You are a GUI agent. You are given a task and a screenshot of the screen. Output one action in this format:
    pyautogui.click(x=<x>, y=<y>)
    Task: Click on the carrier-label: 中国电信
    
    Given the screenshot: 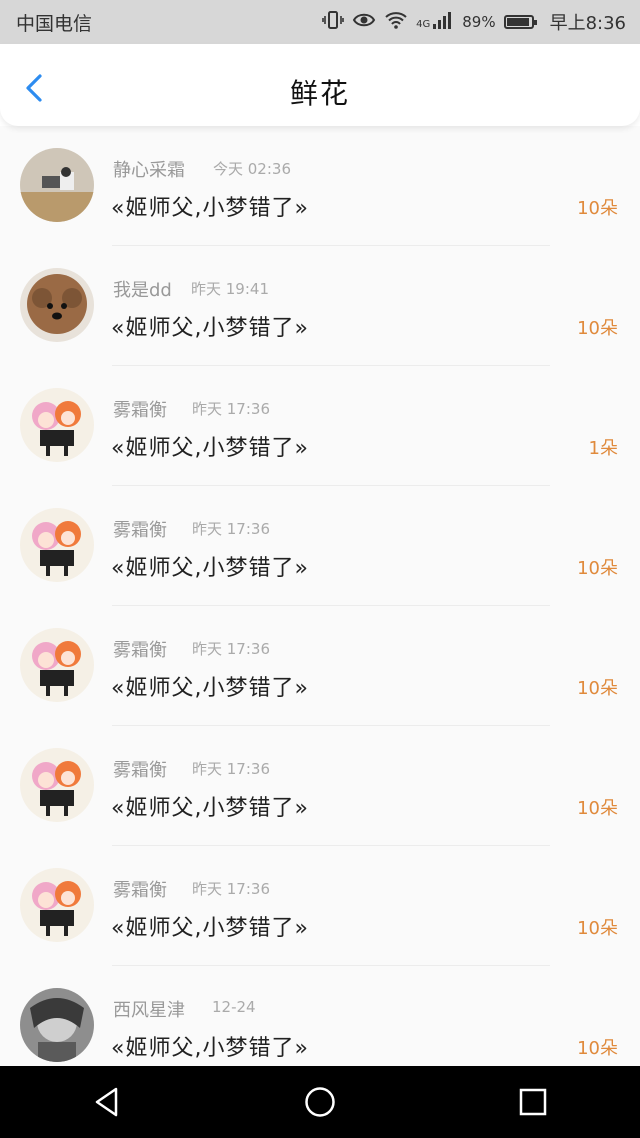 What is the action you would take?
    pyautogui.click(x=54, y=23)
    